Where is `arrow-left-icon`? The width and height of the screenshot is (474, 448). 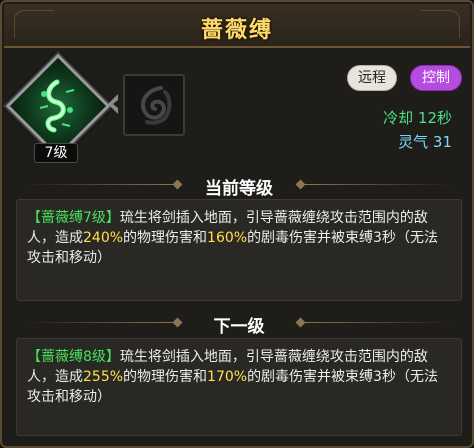 arrow-left-icon is located at coordinates (113, 104).